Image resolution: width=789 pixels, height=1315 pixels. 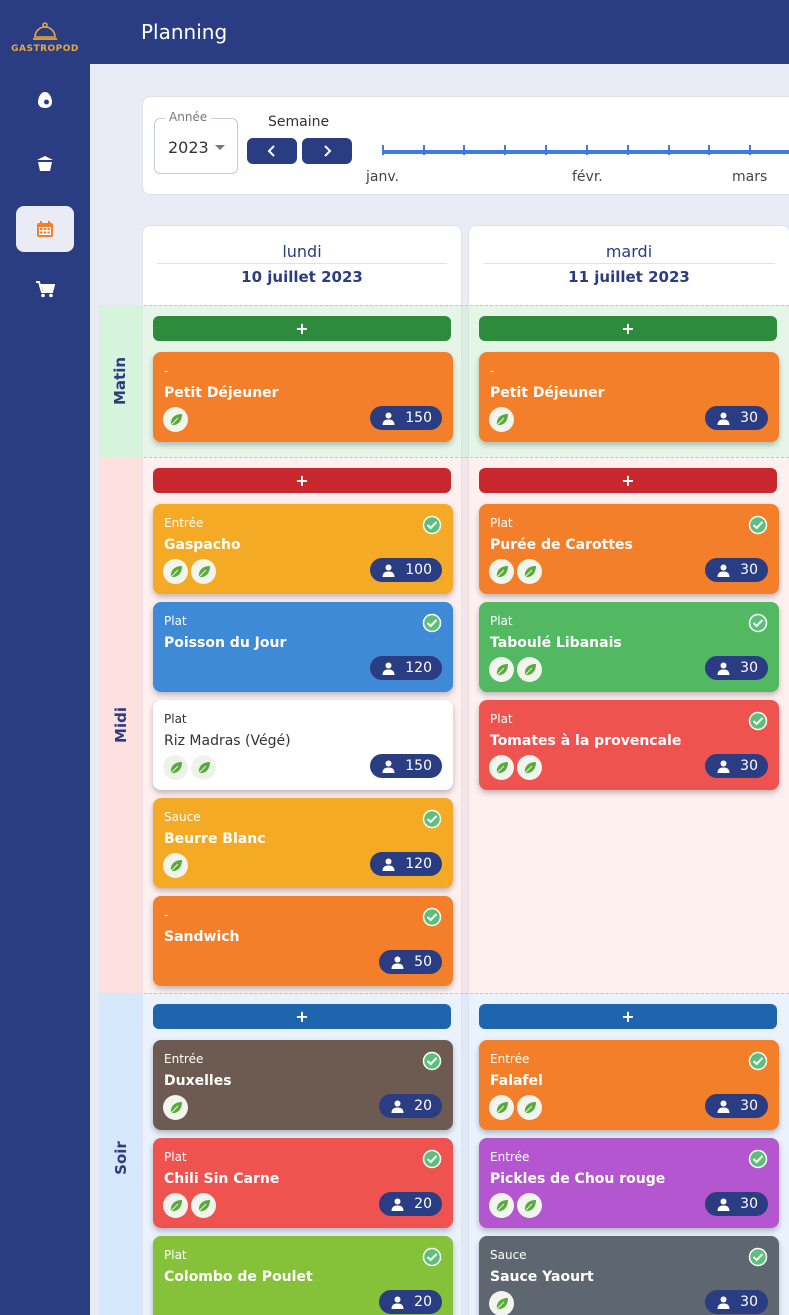 What do you see at coordinates (302, 253) in the screenshot?
I see `day-name: lundi` at bounding box center [302, 253].